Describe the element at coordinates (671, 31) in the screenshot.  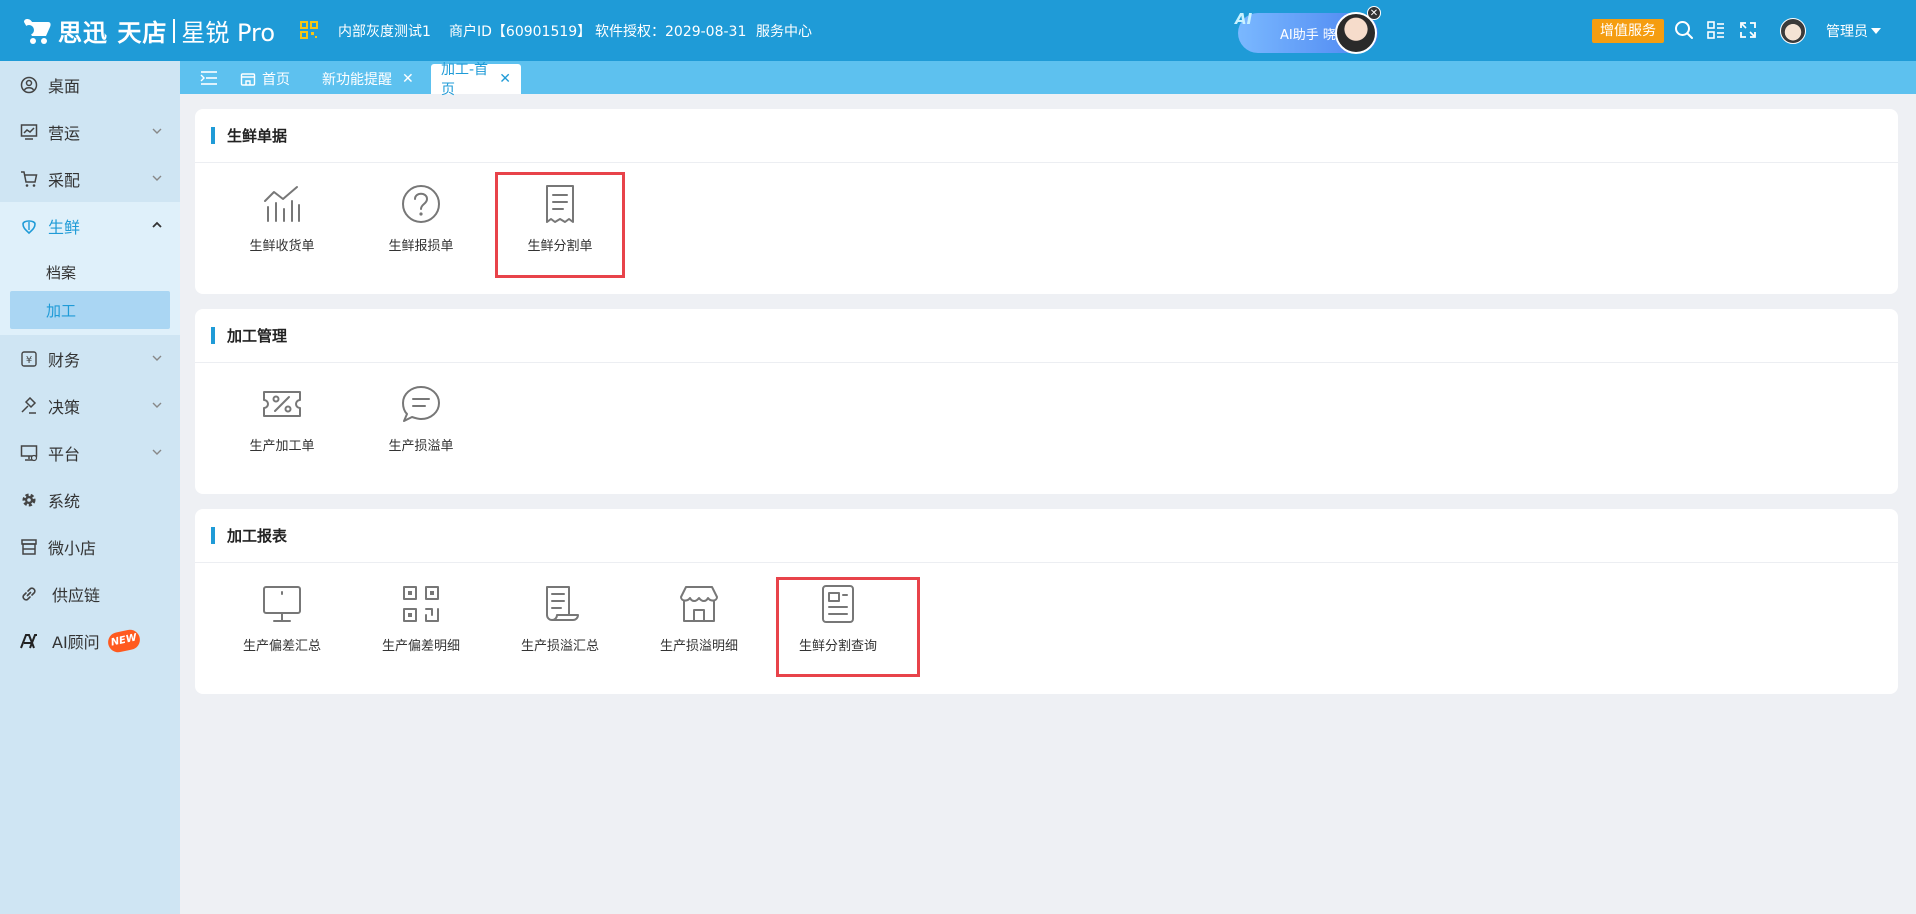
I see `license-expiry: 软件授权：2029-08-31` at that location.